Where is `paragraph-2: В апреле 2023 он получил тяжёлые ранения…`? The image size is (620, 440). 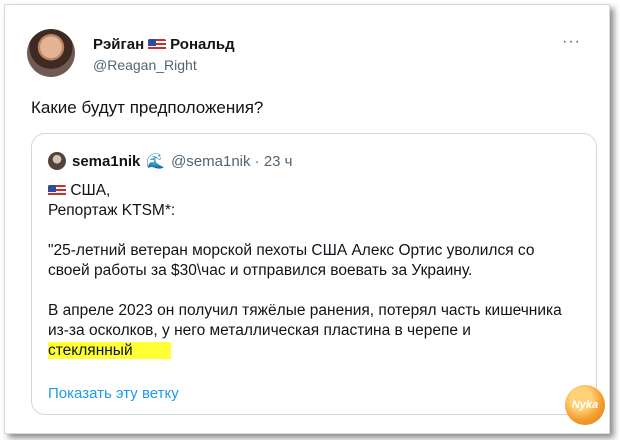 paragraph-2: В апреле 2023 он получил тяжёлые ранения… is located at coordinates (314, 331).